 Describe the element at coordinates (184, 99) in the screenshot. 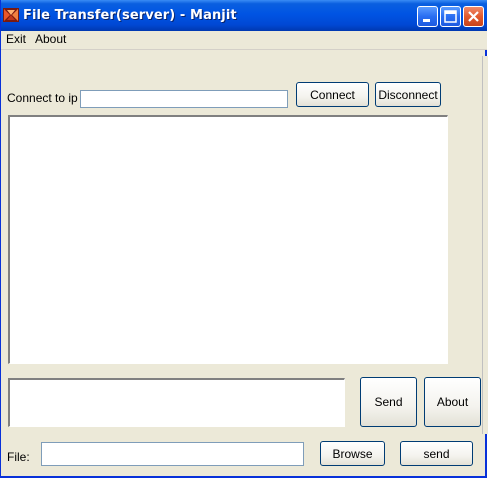

I see `ip-address-input` at that location.